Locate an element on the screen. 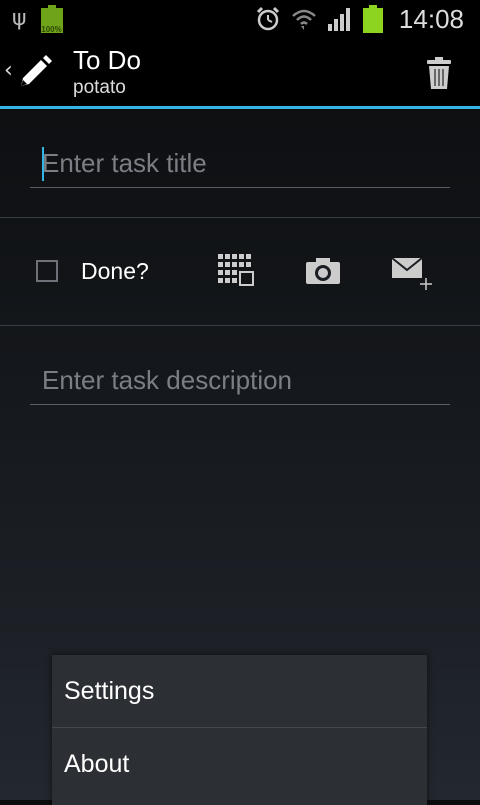 The height and width of the screenshot is (805, 480). action-bar: ‹ To Do potato is located at coordinates (240, 72).